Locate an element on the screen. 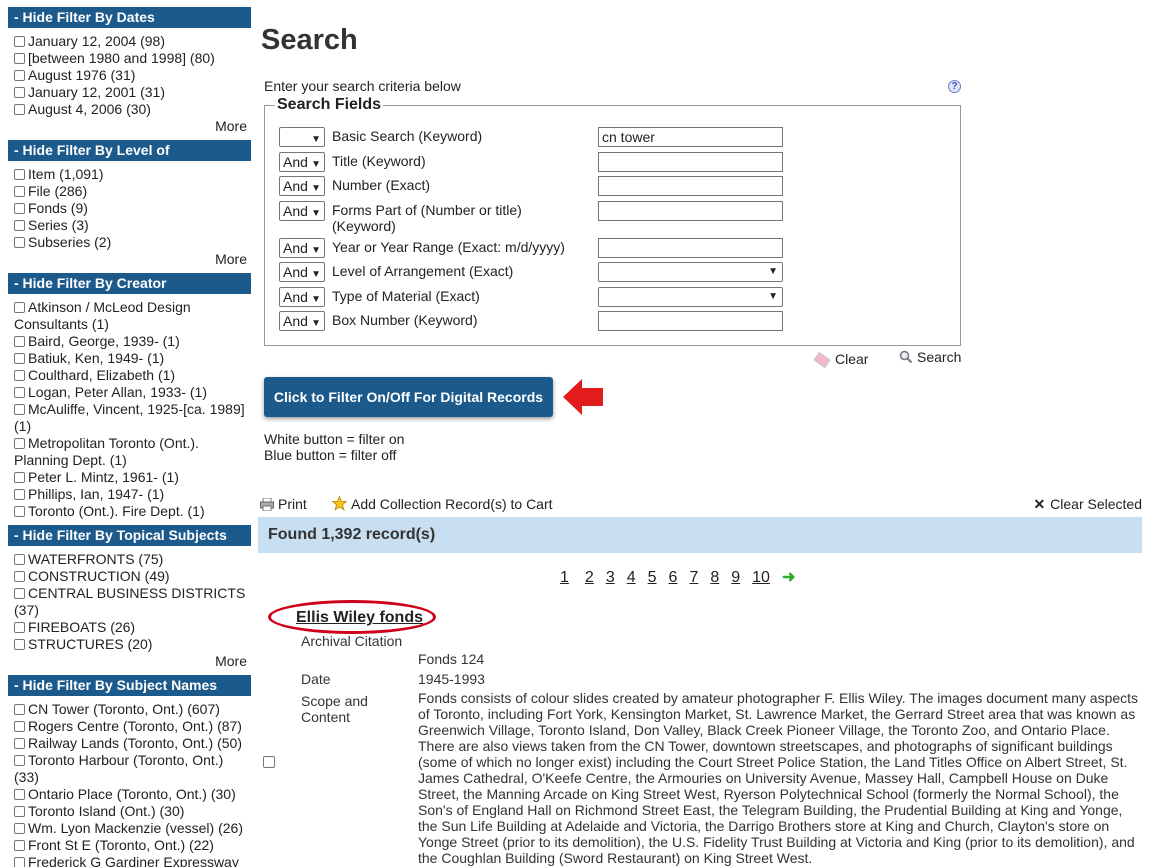 Image resolution: width=1164 pixels, height=867 pixels. filter-header-level: - Hide Filter By Level of Description is located at coordinates (129, 157).